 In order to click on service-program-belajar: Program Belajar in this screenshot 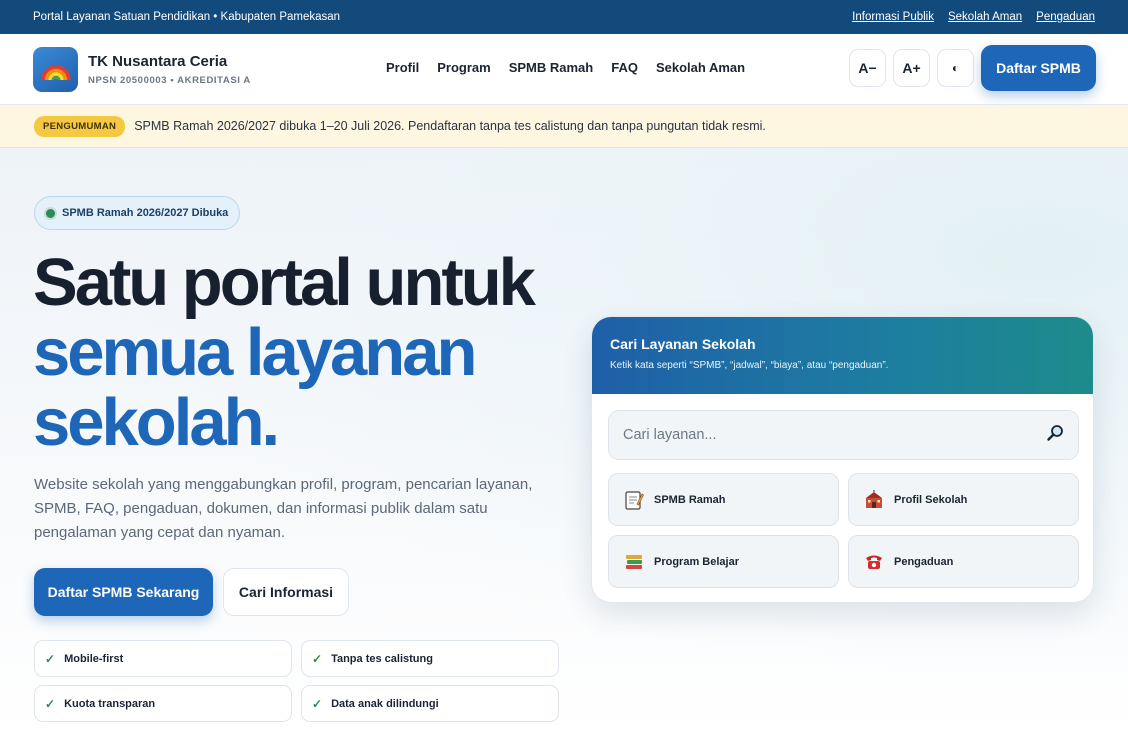, I will do `click(723, 561)`.